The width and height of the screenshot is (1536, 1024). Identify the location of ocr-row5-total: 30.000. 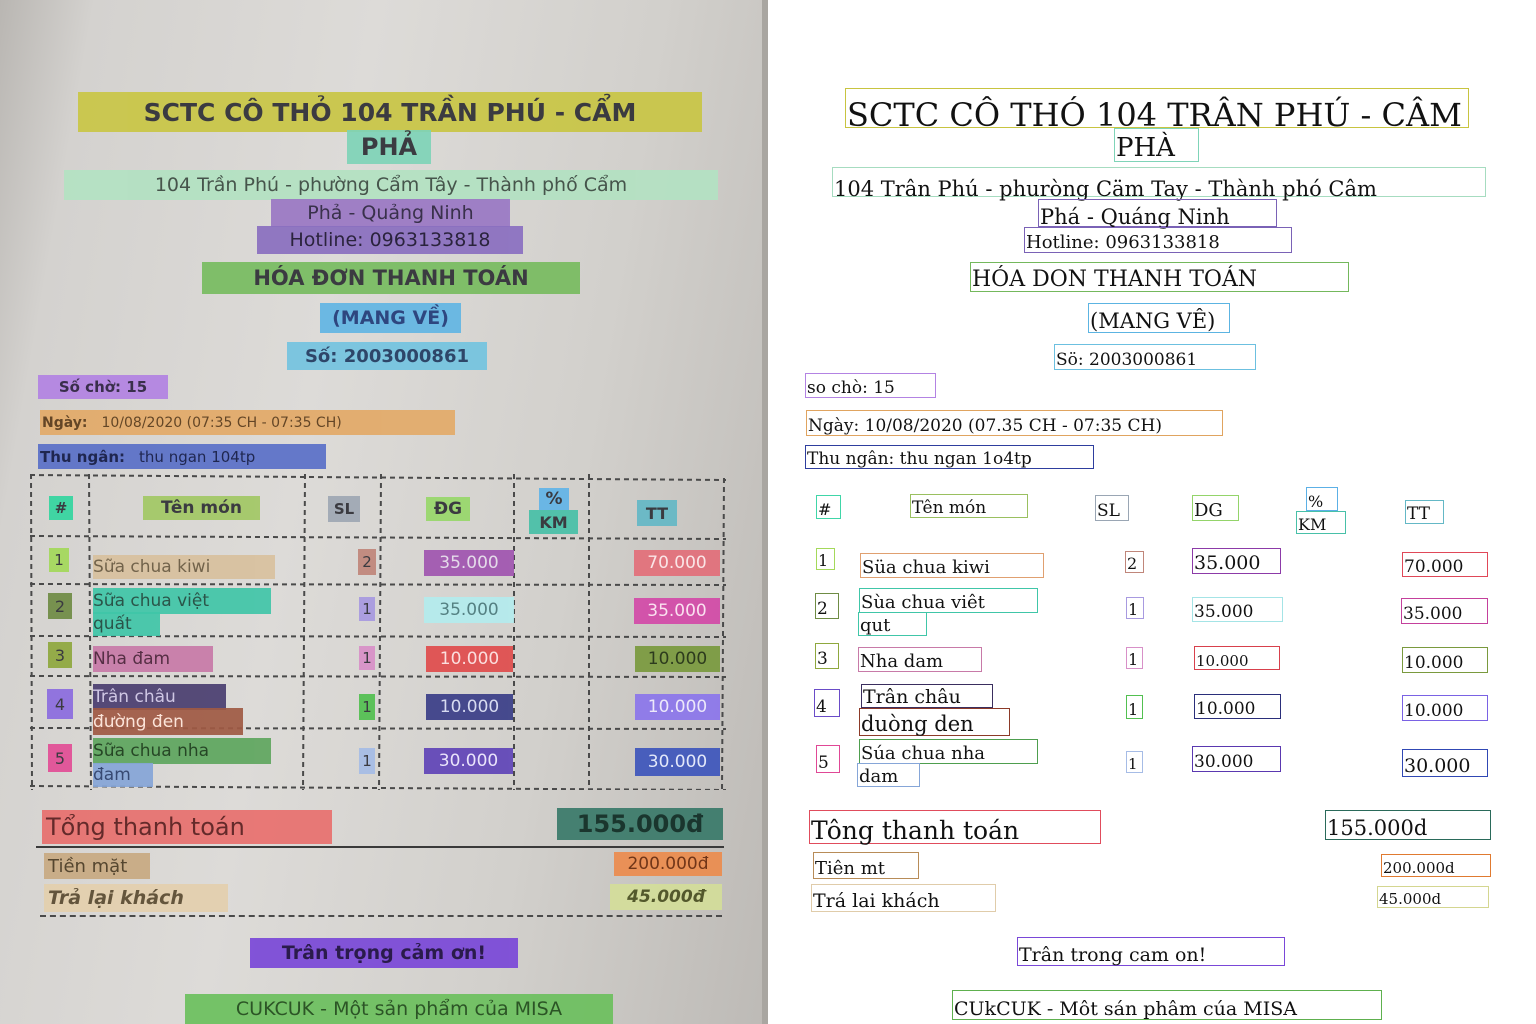
(1445, 763).